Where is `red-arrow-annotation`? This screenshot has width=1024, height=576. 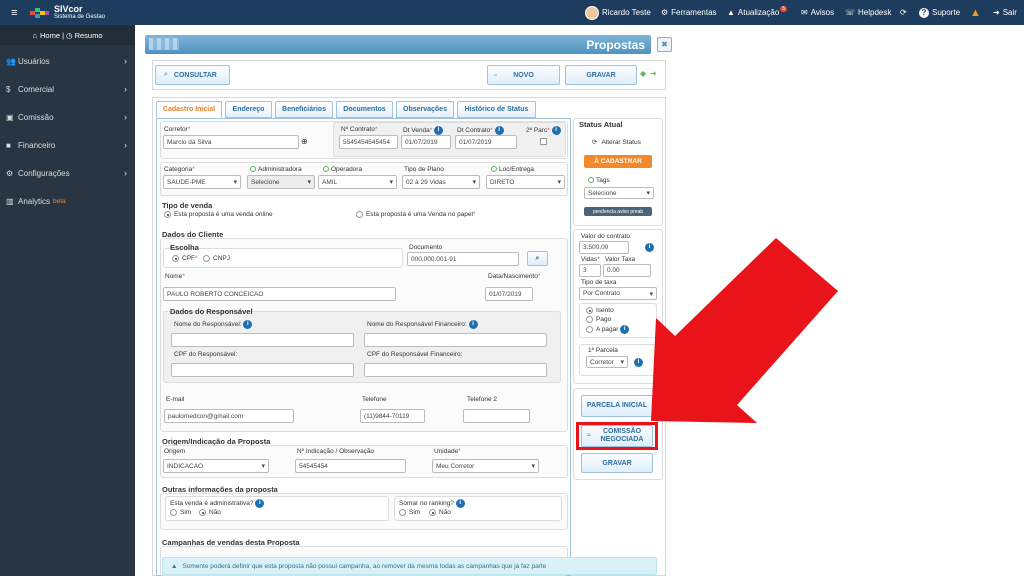 red-arrow-annotation is located at coordinates (744, 330).